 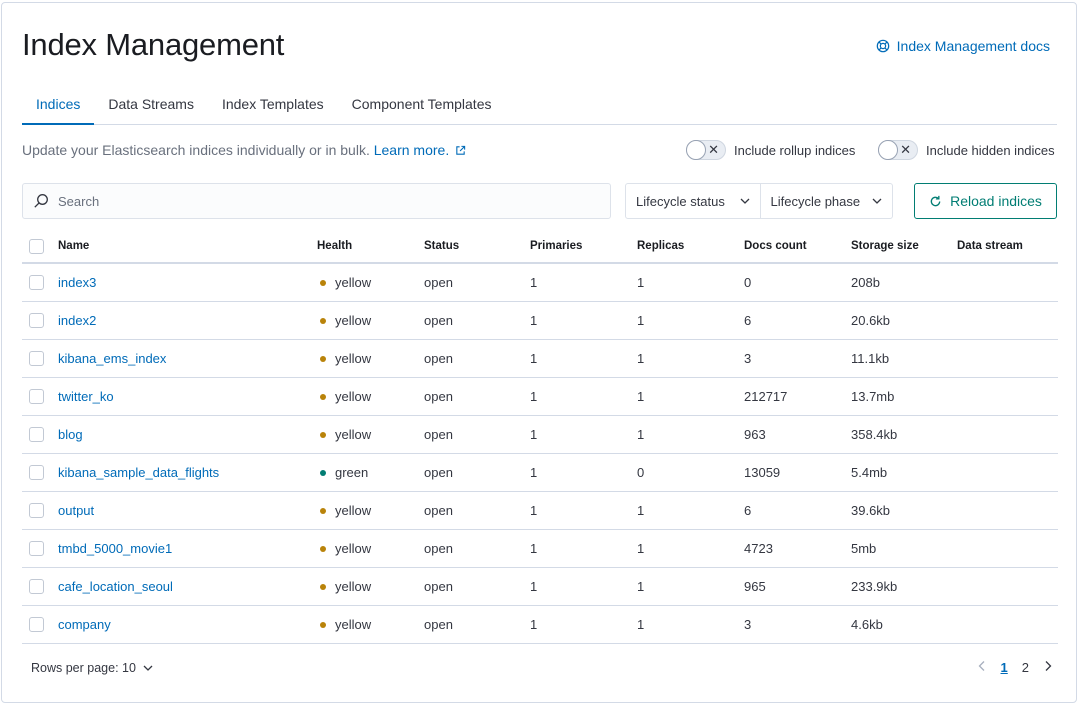 What do you see at coordinates (420, 150) in the screenshot?
I see `learn-more-link: Learn more.` at bounding box center [420, 150].